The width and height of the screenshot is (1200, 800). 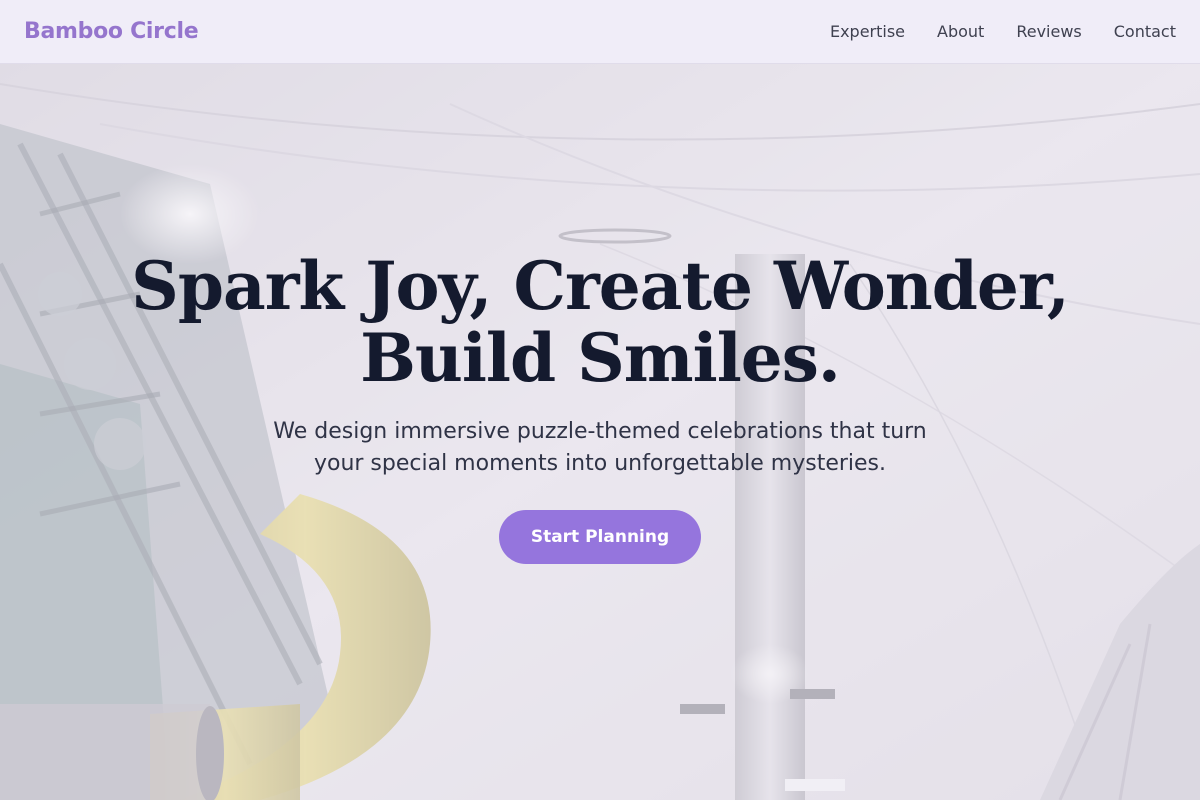 What do you see at coordinates (1003, 31) in the screenshot?
I see `main-nav: Expertise About Reviews Contact` at bounding box center [1003, 31].